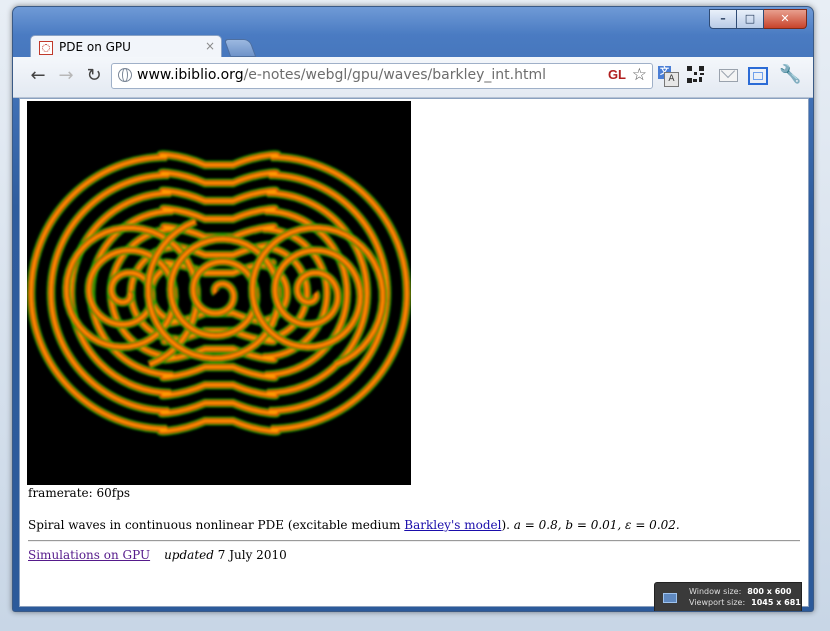 The image size is (830, 631). I want to click on window-controls: – □ ✕, so click(758, 19).